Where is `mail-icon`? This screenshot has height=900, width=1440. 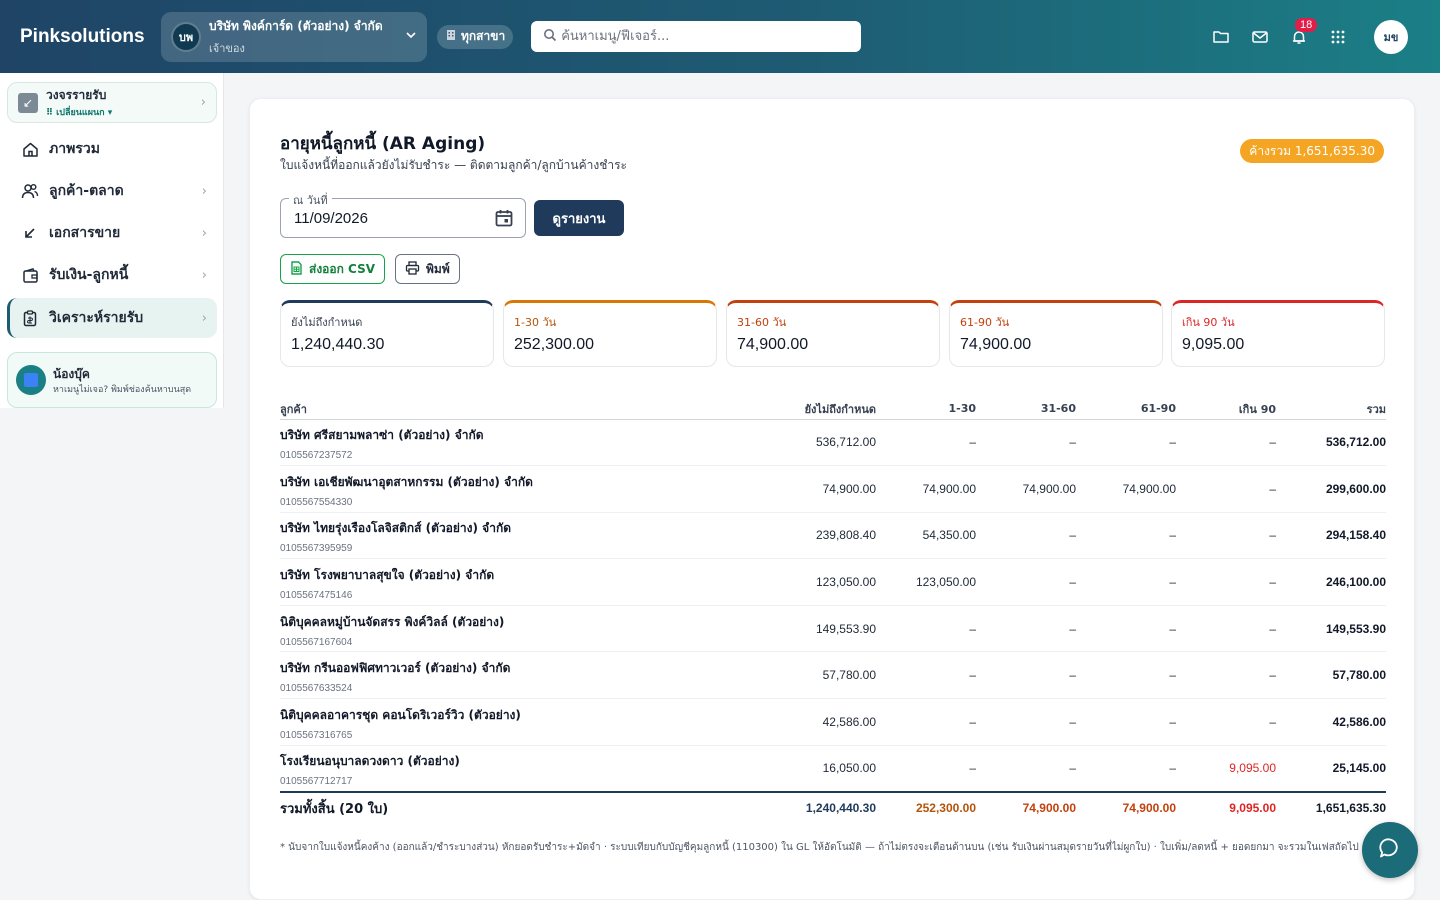
mail-icon is located at coordinates (1260, 37).